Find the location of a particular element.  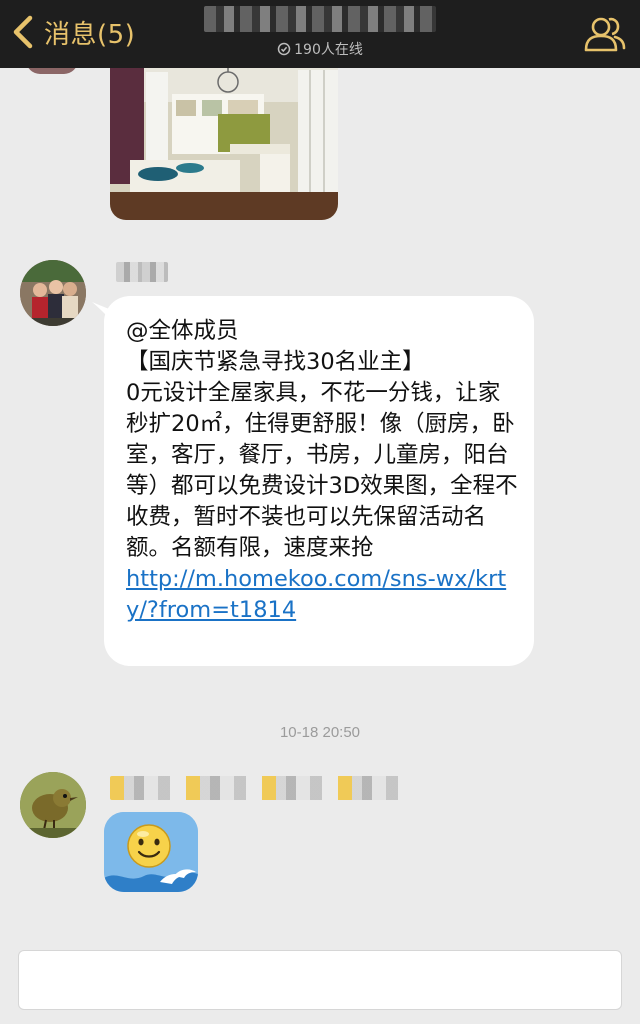

online-count: 190人在线 is located at coordinates (320, 49).